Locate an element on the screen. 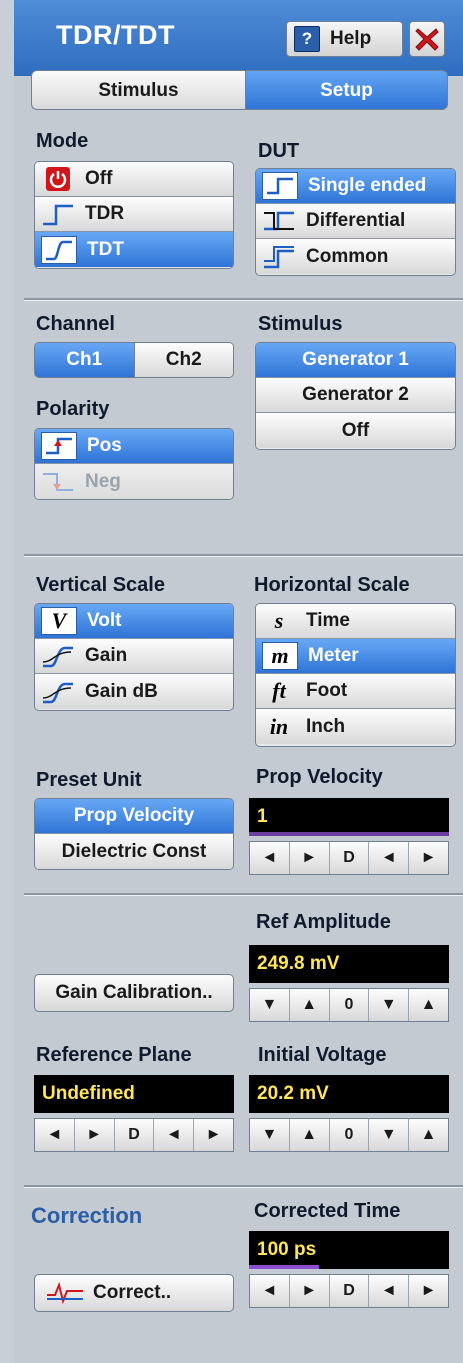  stimulus-option-off: Off is located at coordinates (355, 430).